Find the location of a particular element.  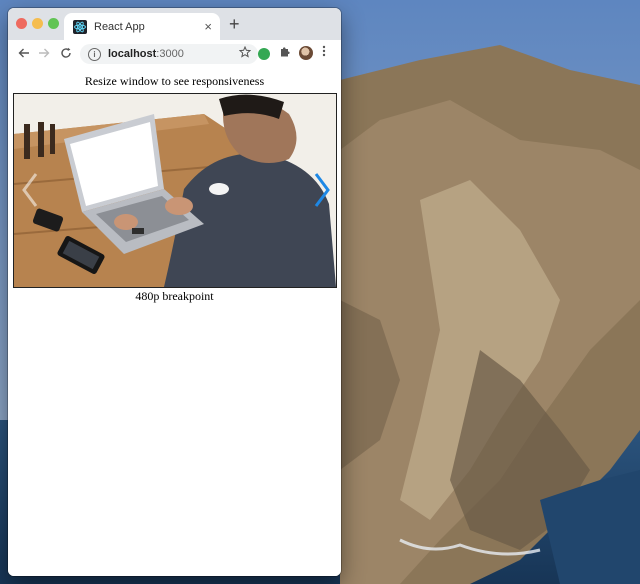

page-heading: Resize window to see responsiveness is located at coordinates (174, 81).